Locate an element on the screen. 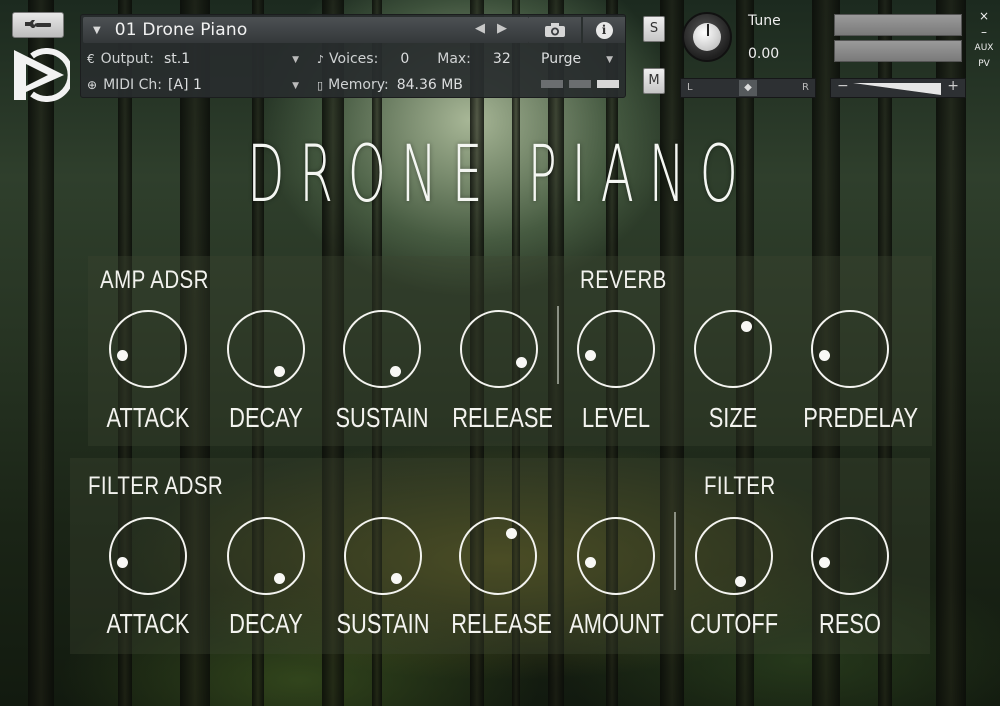 The height and width of the screenshot is (706, 1000). reverb-size-label: SIZE is located at coordinates (733, 417).